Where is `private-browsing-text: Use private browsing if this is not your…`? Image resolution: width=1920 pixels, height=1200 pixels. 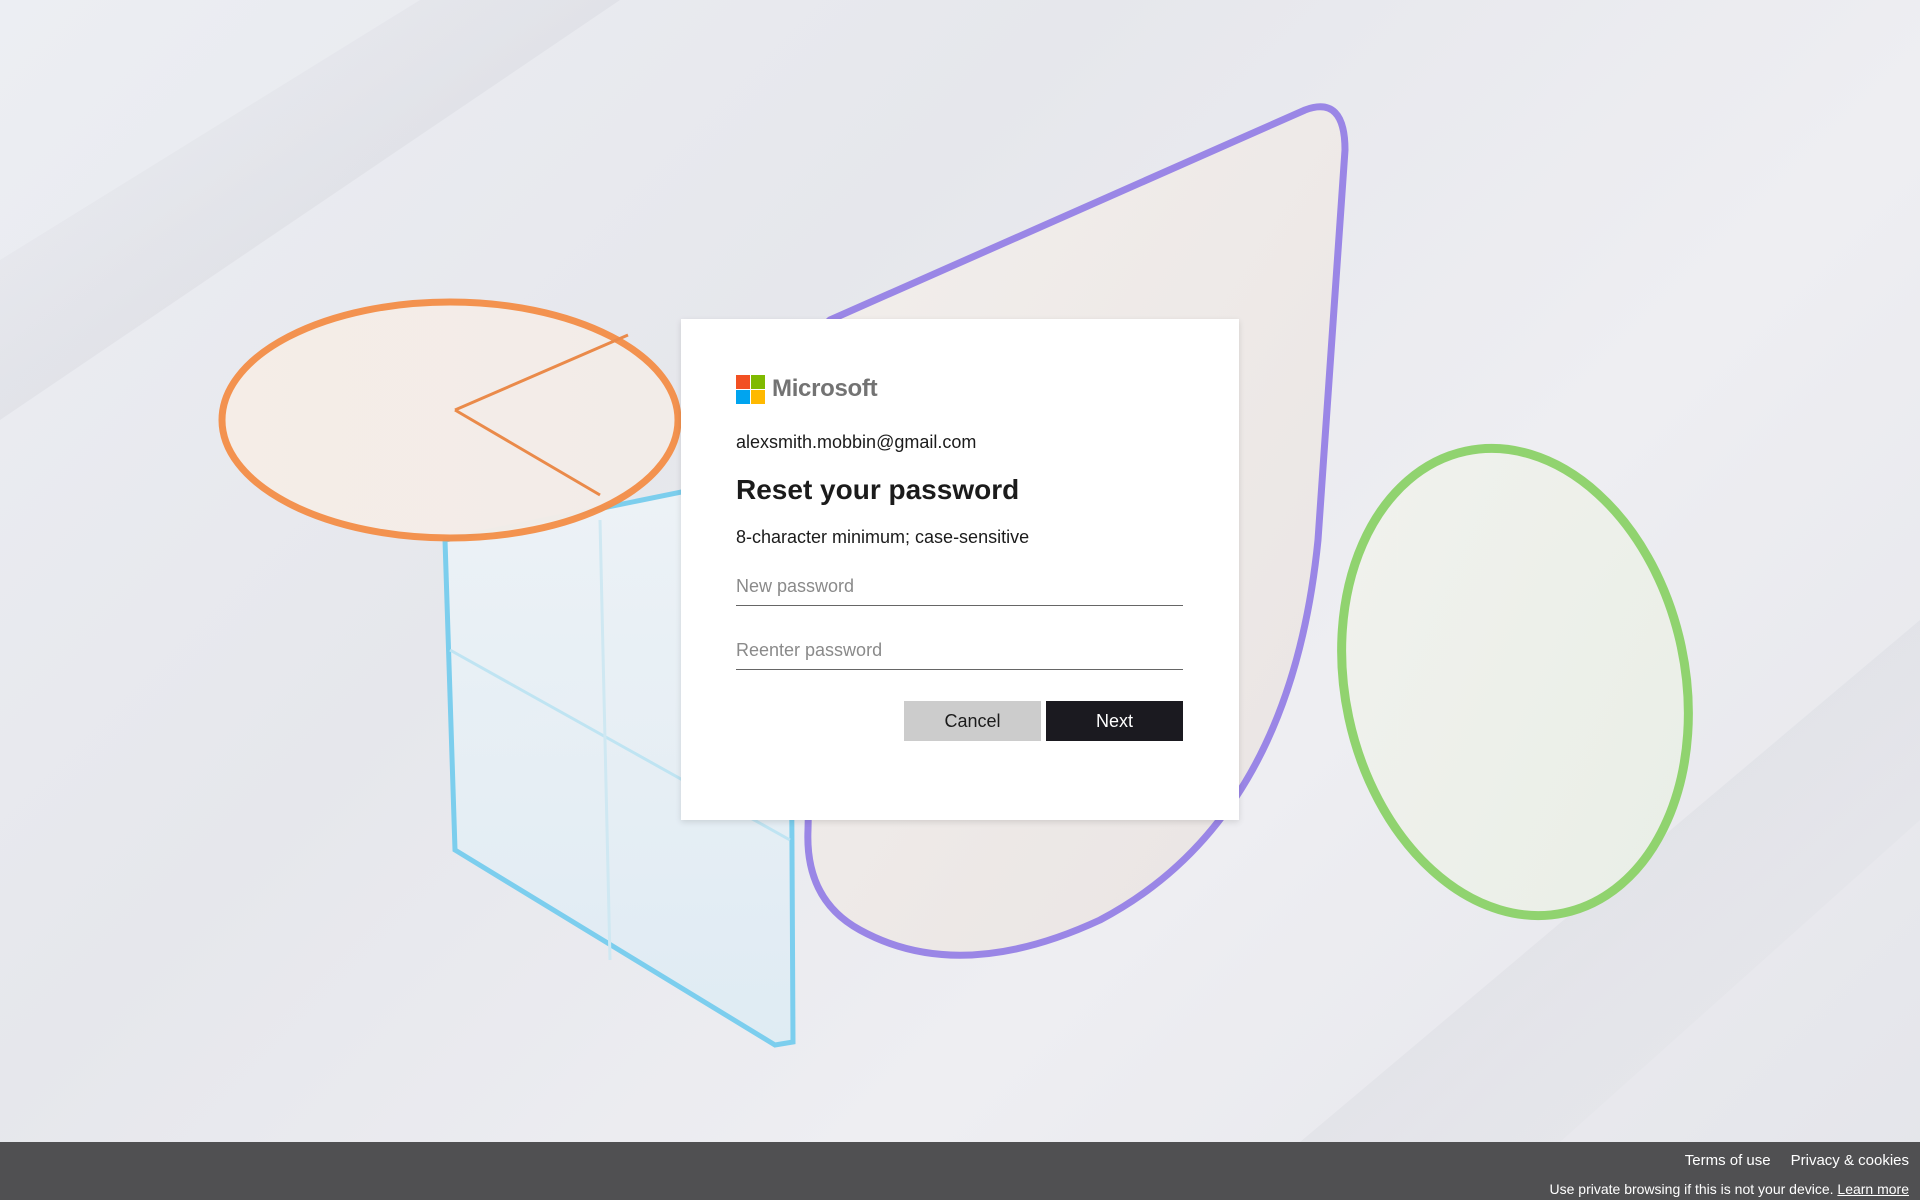
private-browsing-text: Use private browsing if this is not your… is located at coordinates (1691, 1189).